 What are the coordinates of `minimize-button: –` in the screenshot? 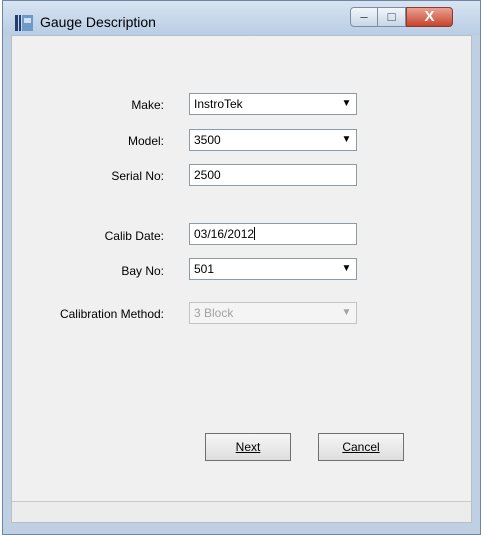 It's located at (364, 17).